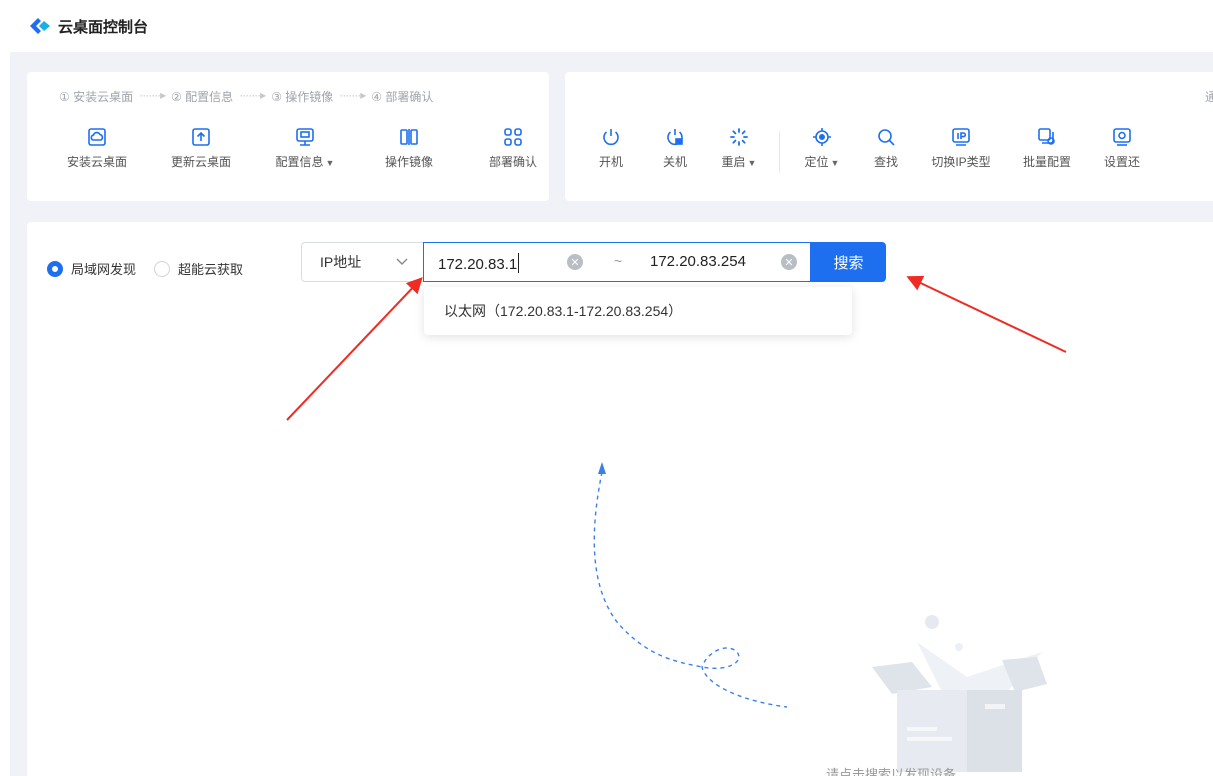 This screenshot has height=776, width=1213. What do you see at coordinates (479, 263) in the screenshot?
I see `ip-start-field: 172.20.83.1` at bounding box center [479, 263].